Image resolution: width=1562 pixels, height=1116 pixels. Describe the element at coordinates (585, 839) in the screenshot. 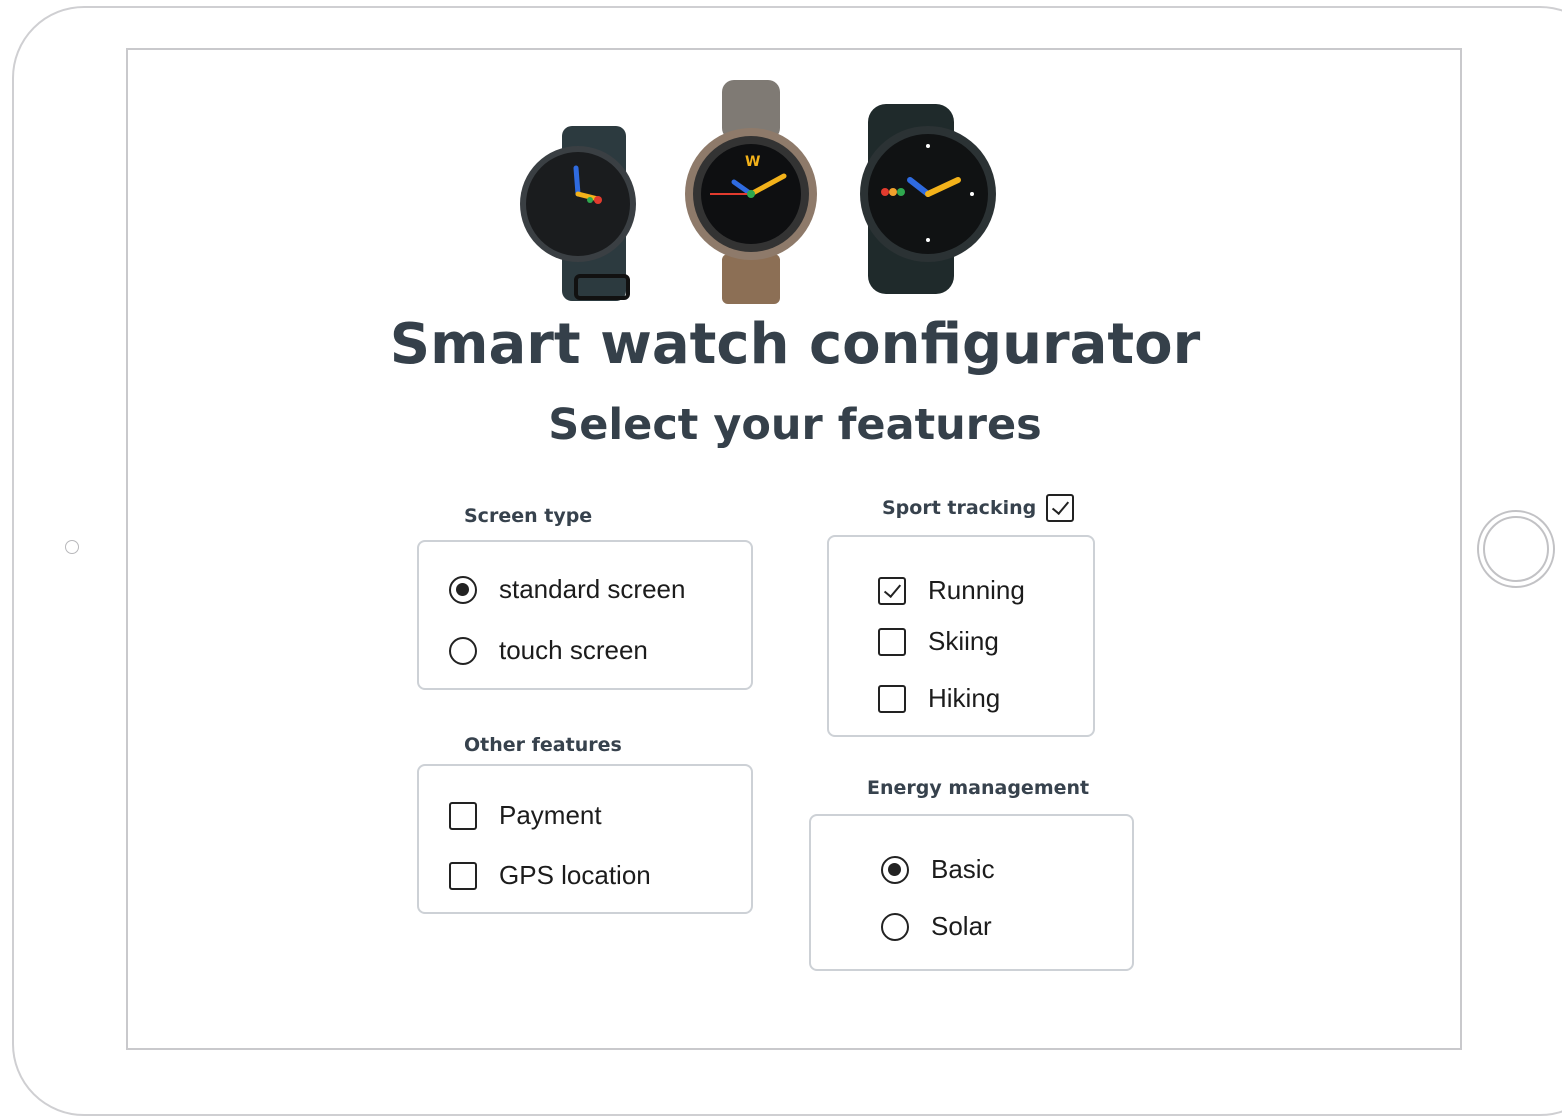

I see `other-features-group: Payment GPS location` at that location.